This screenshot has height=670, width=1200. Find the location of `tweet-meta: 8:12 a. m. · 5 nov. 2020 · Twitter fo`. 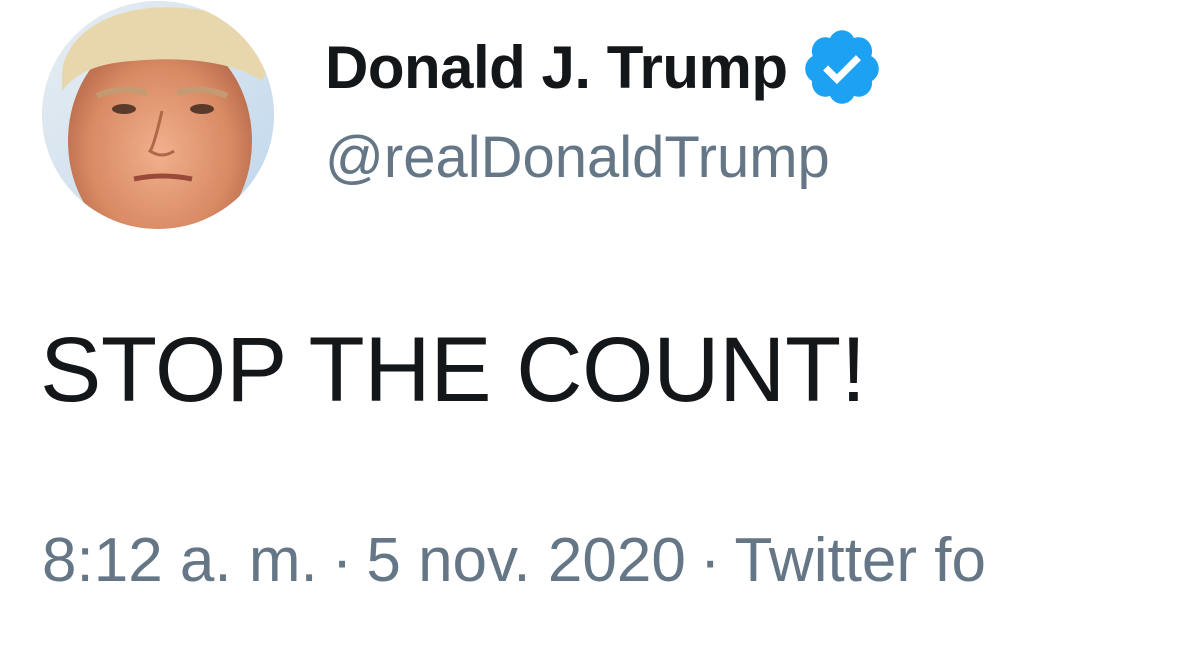

tweet-meta: 8:12 a. m. · 5 nov. 2020 · Twitter fo is located at coordinates (514, 560).